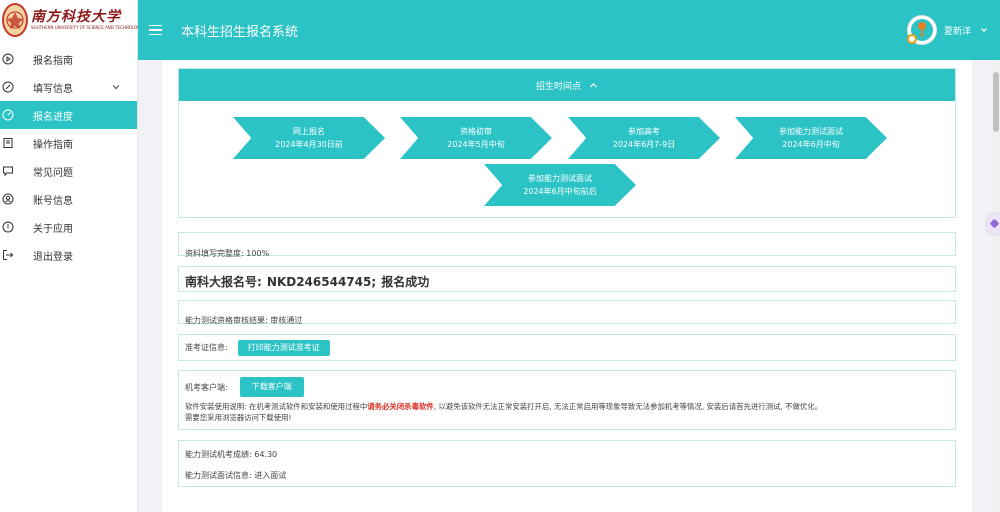 The width and height of the screenshot is (1000, 512). What do you see at coordinates (560, 191) in the screenshot?
I see `step-date: 2024年6月中旬前后` at bounding box center [560, 191].